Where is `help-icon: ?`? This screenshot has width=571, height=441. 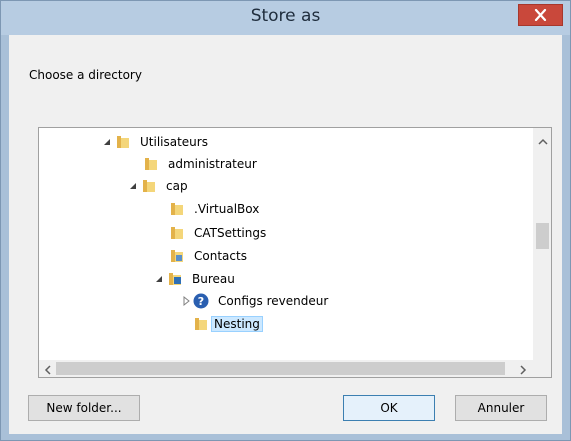 help-icon: ? is located at coordinates (201, 301).